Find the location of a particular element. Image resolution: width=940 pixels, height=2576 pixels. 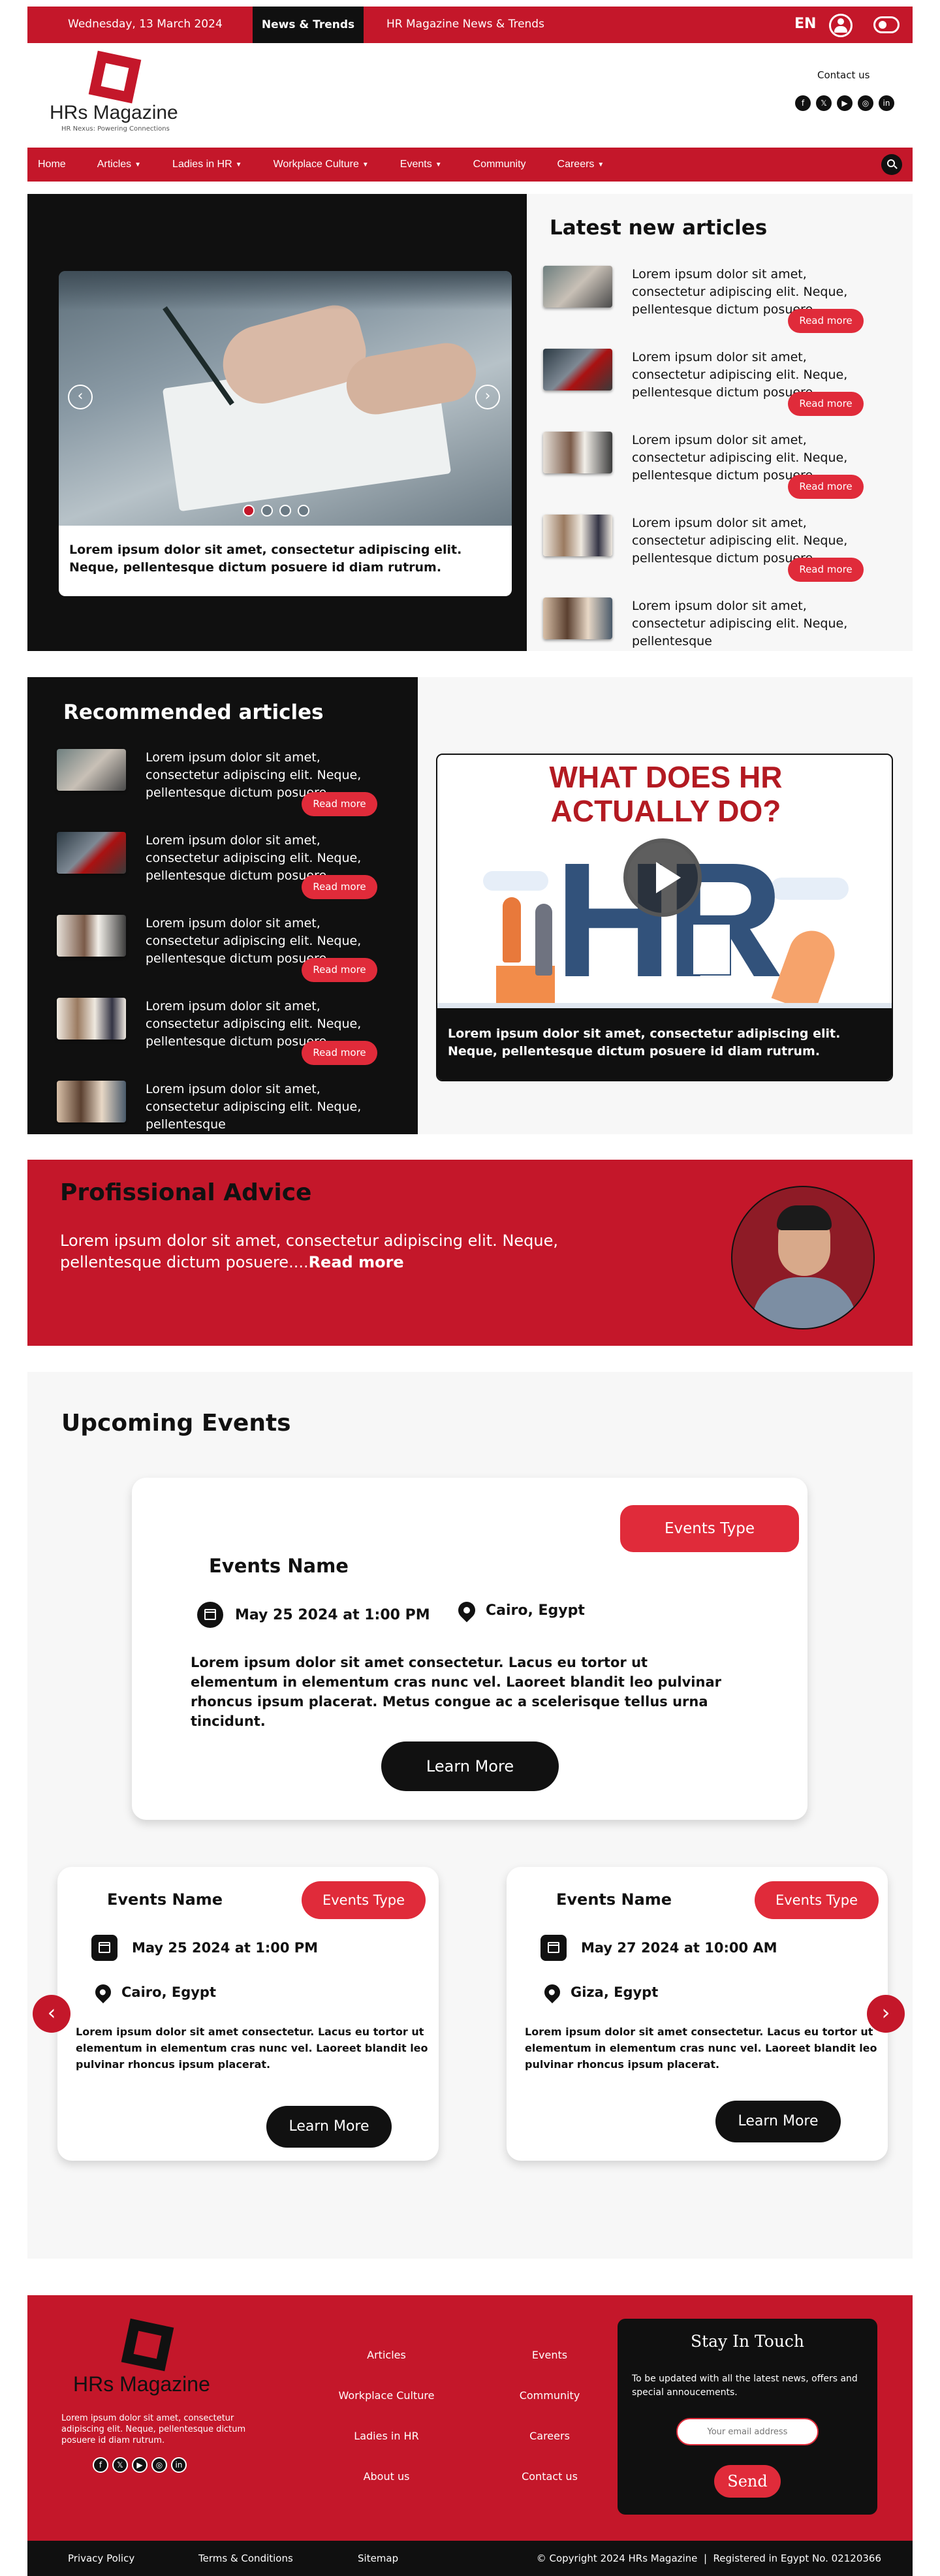

recommended-title: Recommended articles is located at coordinates (193, 713).